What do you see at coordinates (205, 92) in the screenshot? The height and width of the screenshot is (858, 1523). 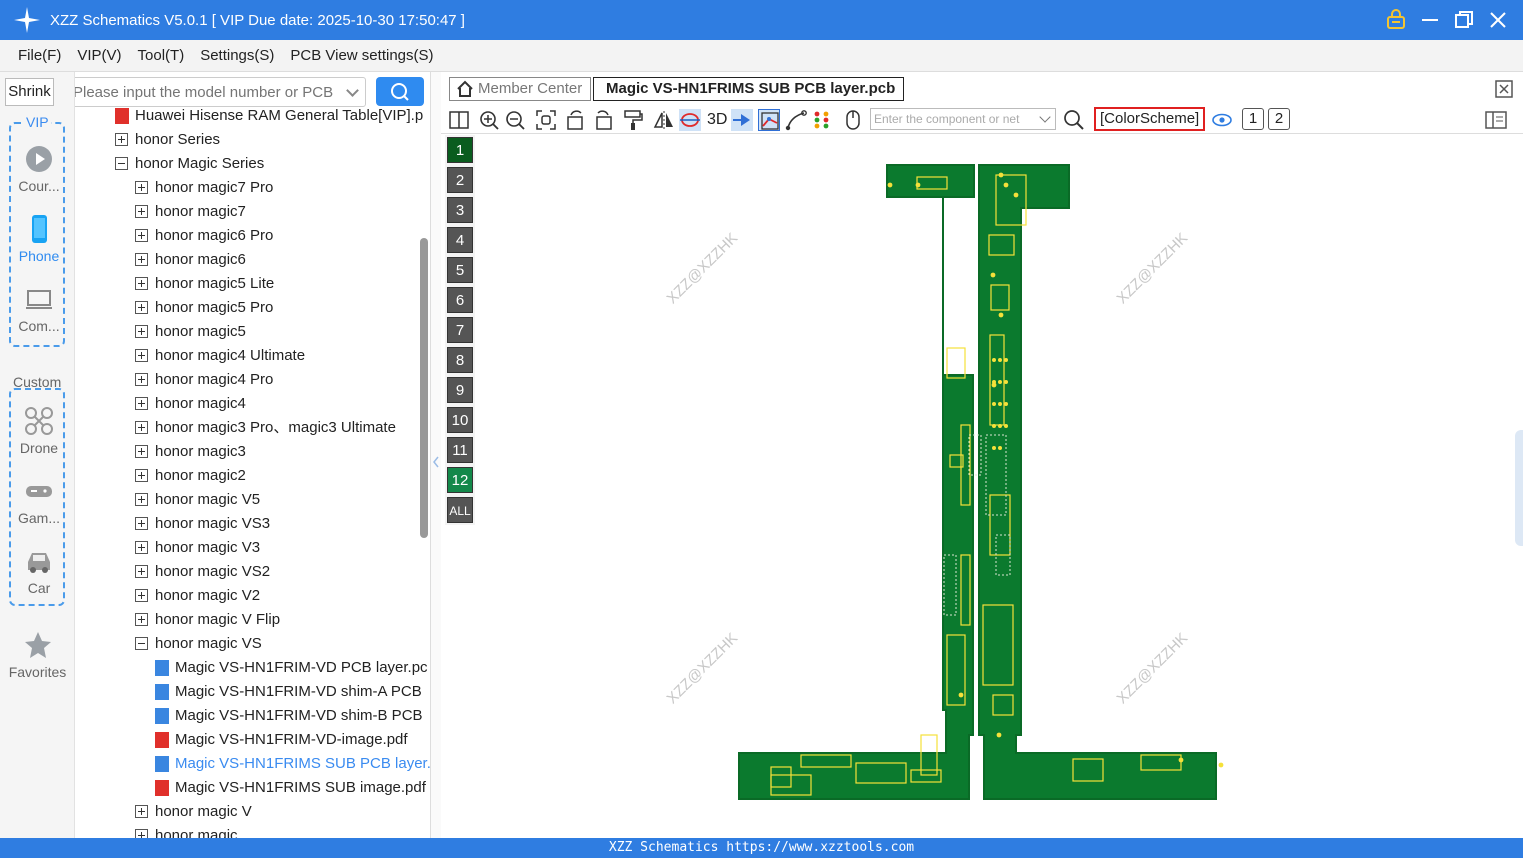 I see `model-search-input` at bounding box center [205, 92].